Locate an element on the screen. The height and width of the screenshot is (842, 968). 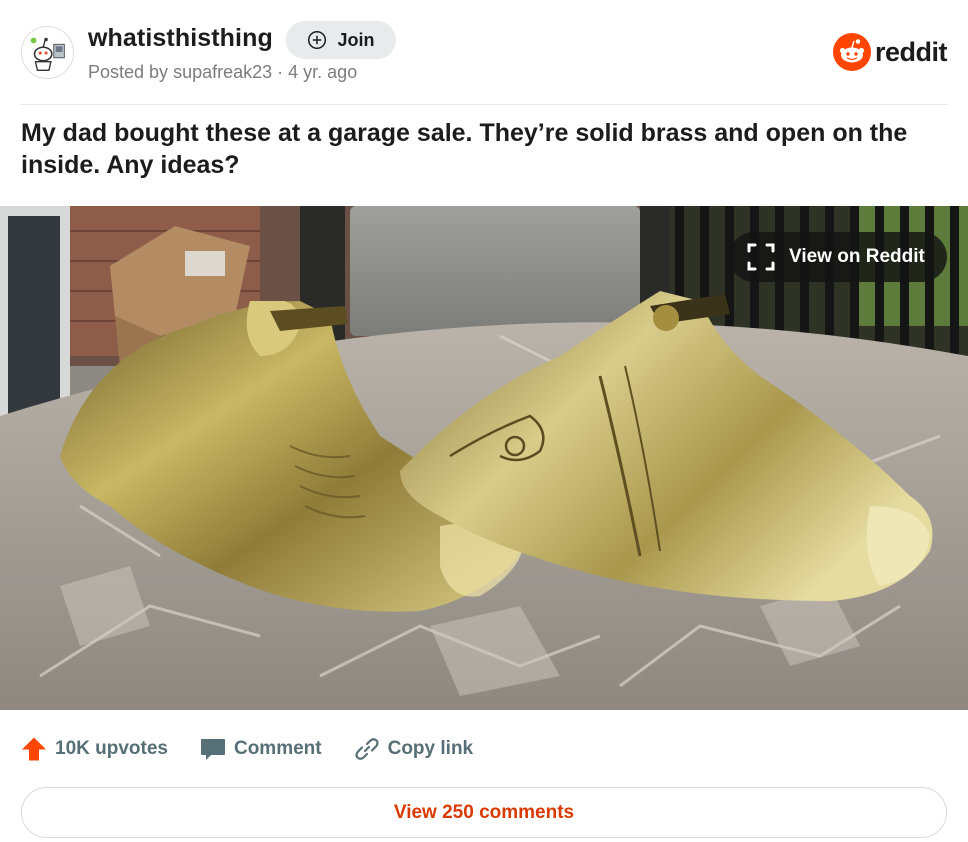
view-comments-label: View 250 comments is located at coordinates (484, 812).